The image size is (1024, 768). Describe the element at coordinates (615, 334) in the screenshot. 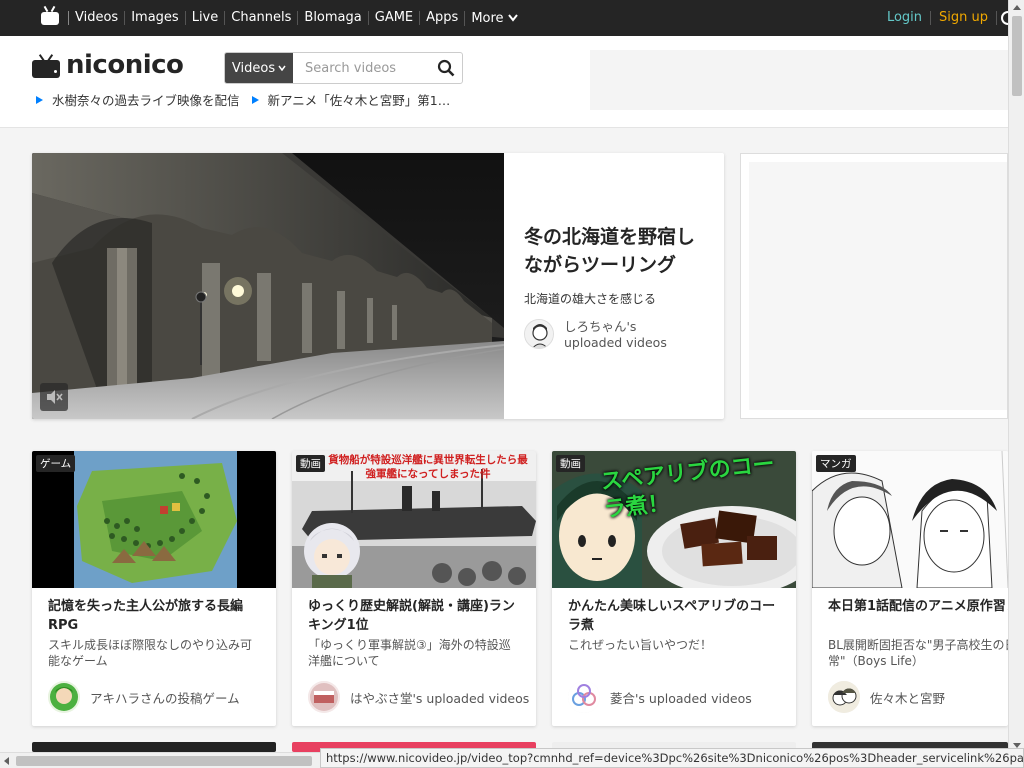

I see `owner-name: しろちゃん's uploaded videos` at that location.